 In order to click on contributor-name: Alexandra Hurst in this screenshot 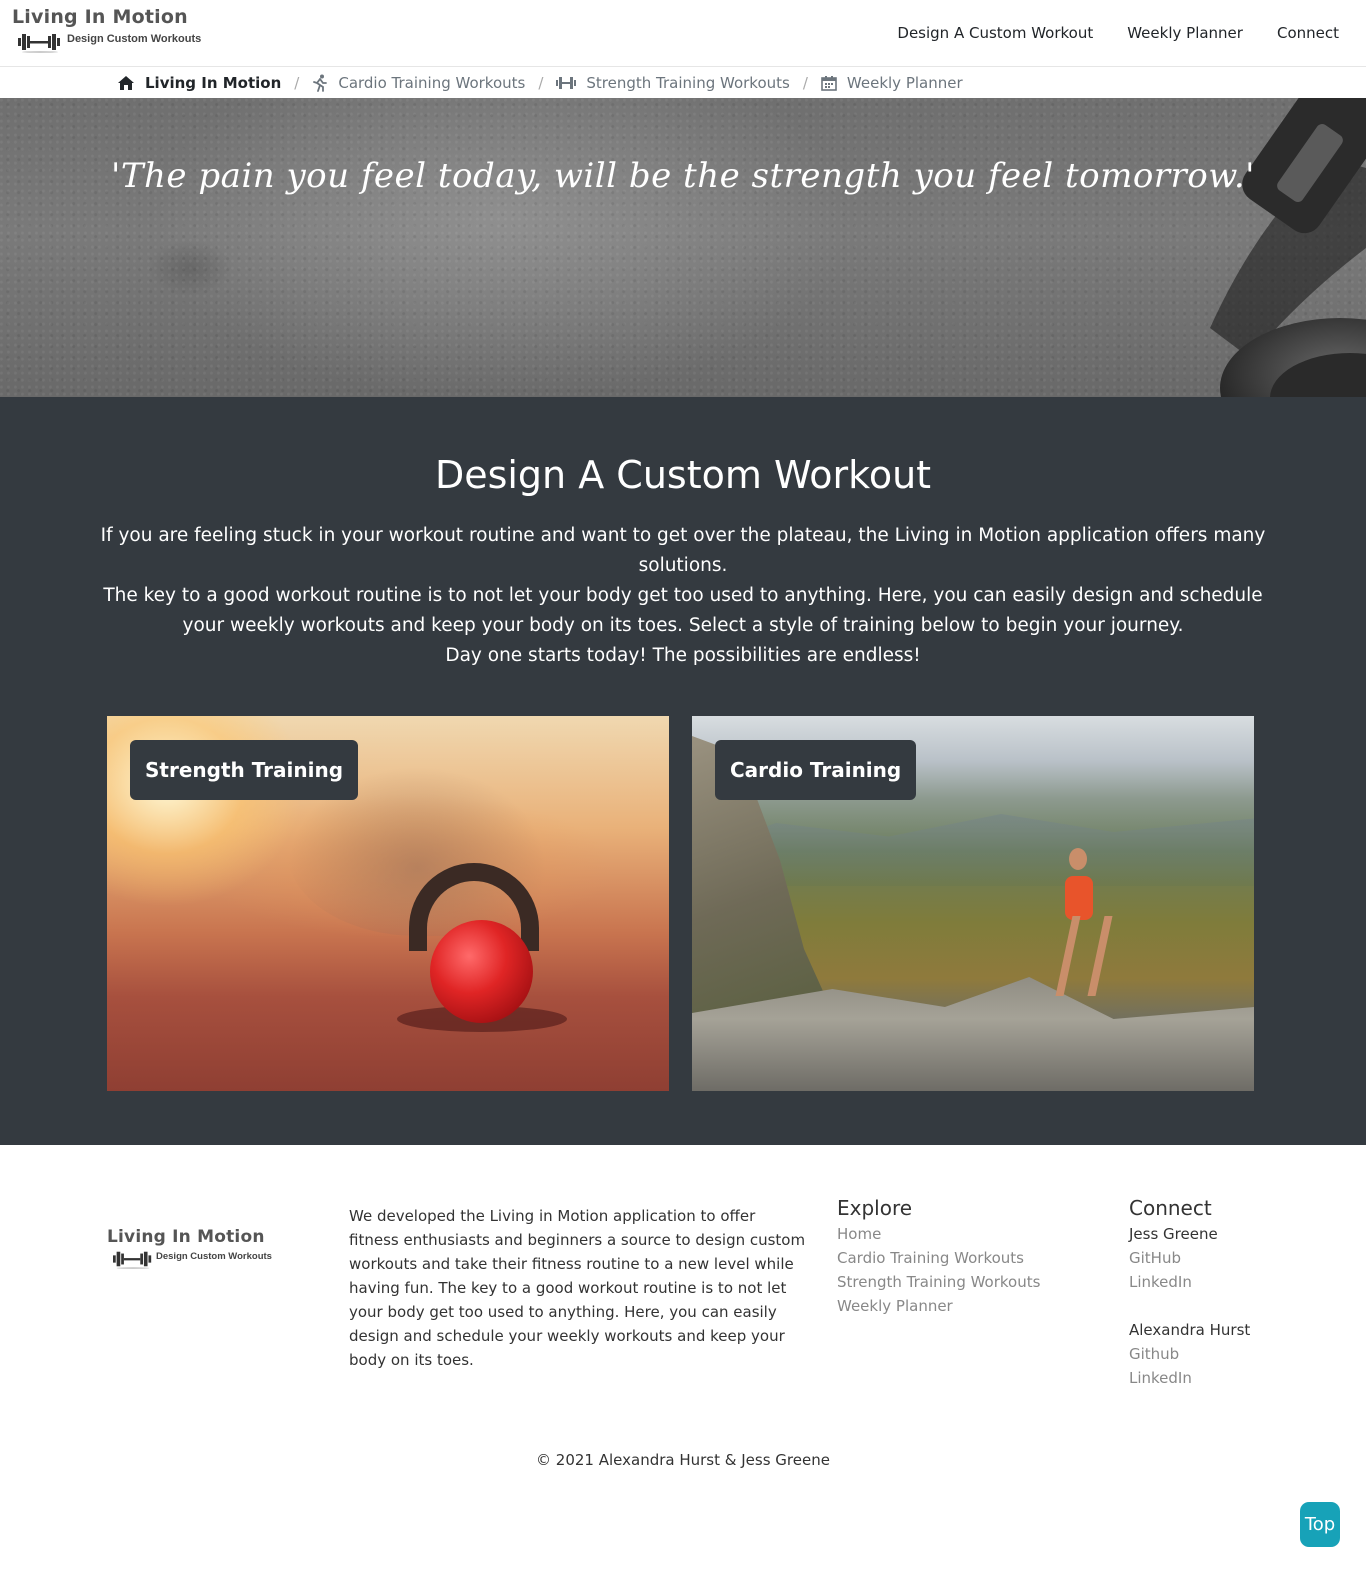, I will do `click(1190, 1330)`.